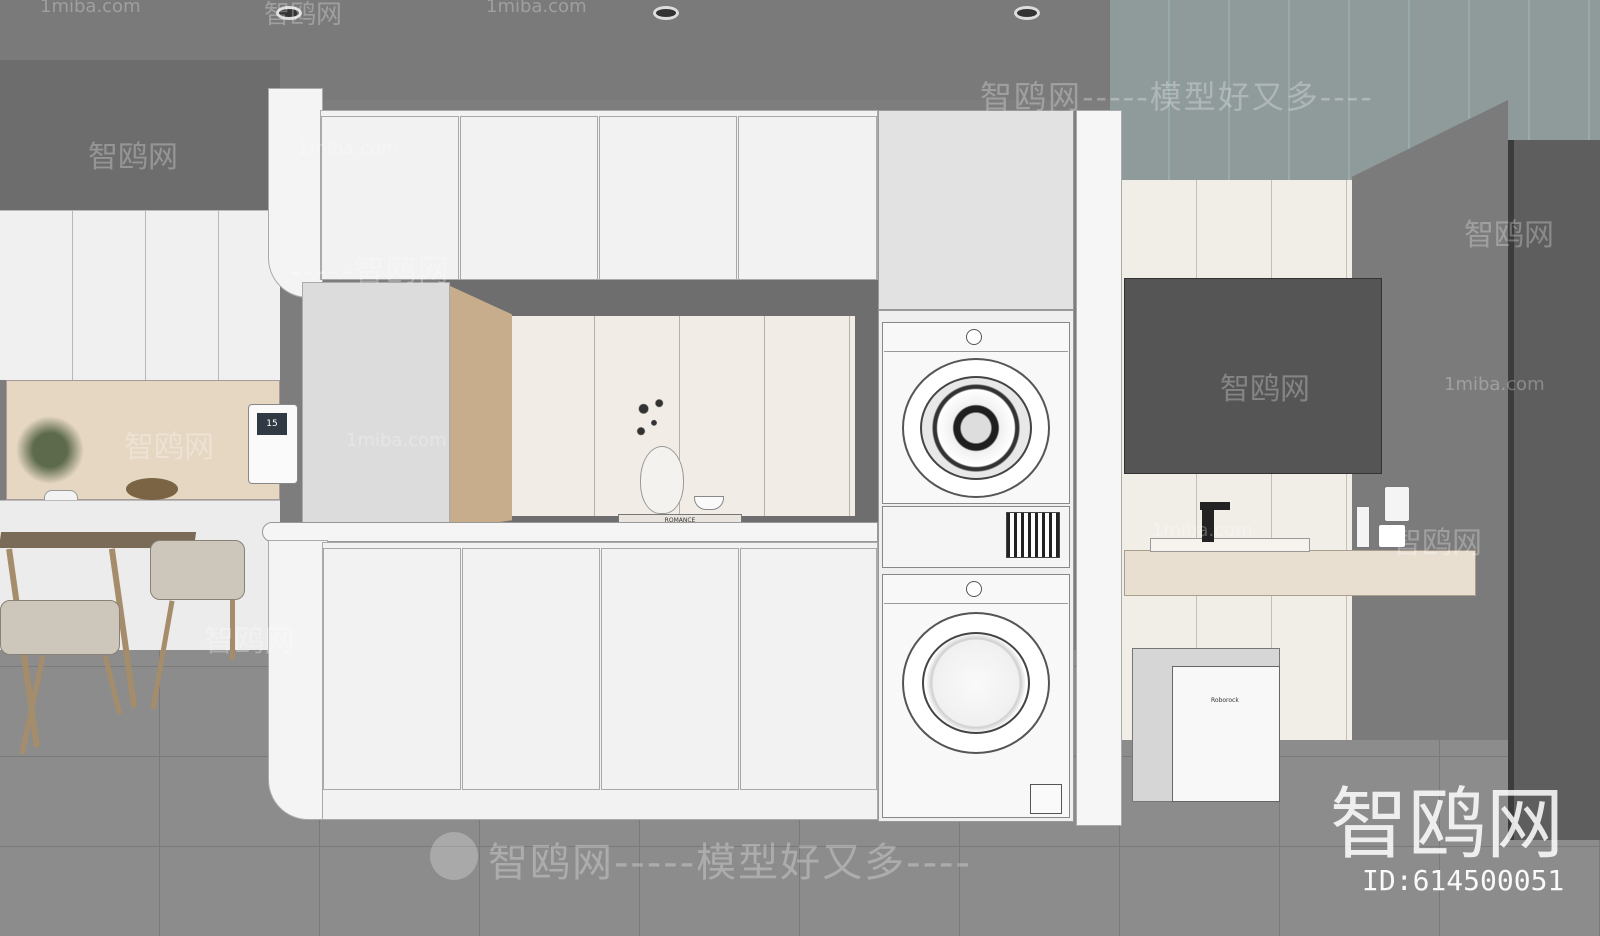 The image size is (1600, 936). What do you see at coordinates (662, 480) in the screenshot?
I see `vase` at bounding box center [662, 480].